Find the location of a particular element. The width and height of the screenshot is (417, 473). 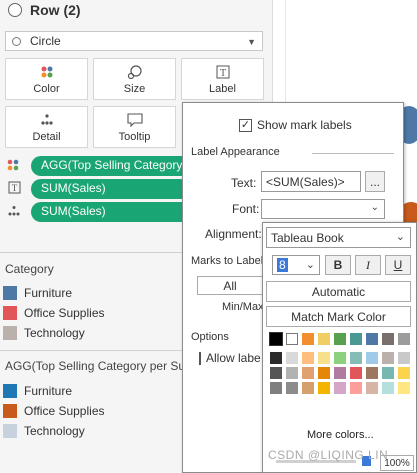

match-mark-color-button: Match Mark Color is located at coordinates (338, 316).